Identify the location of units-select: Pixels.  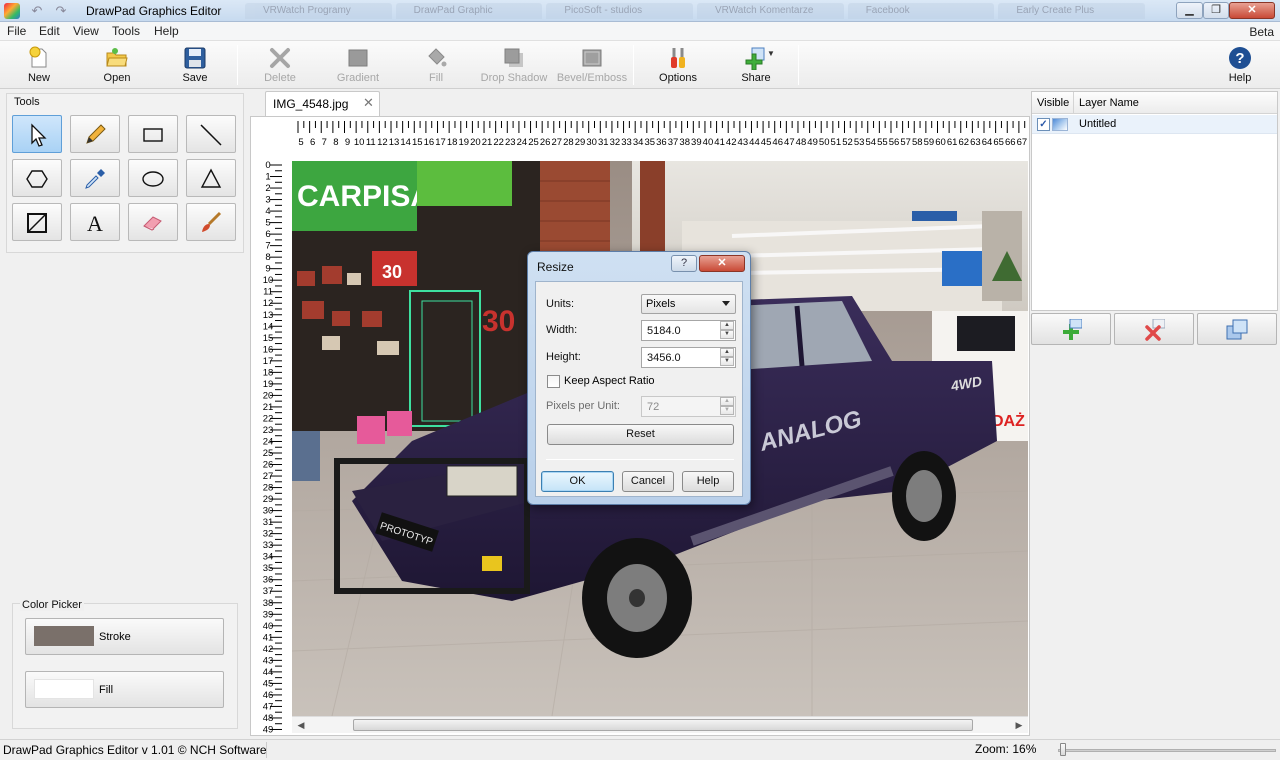
(688, 304).